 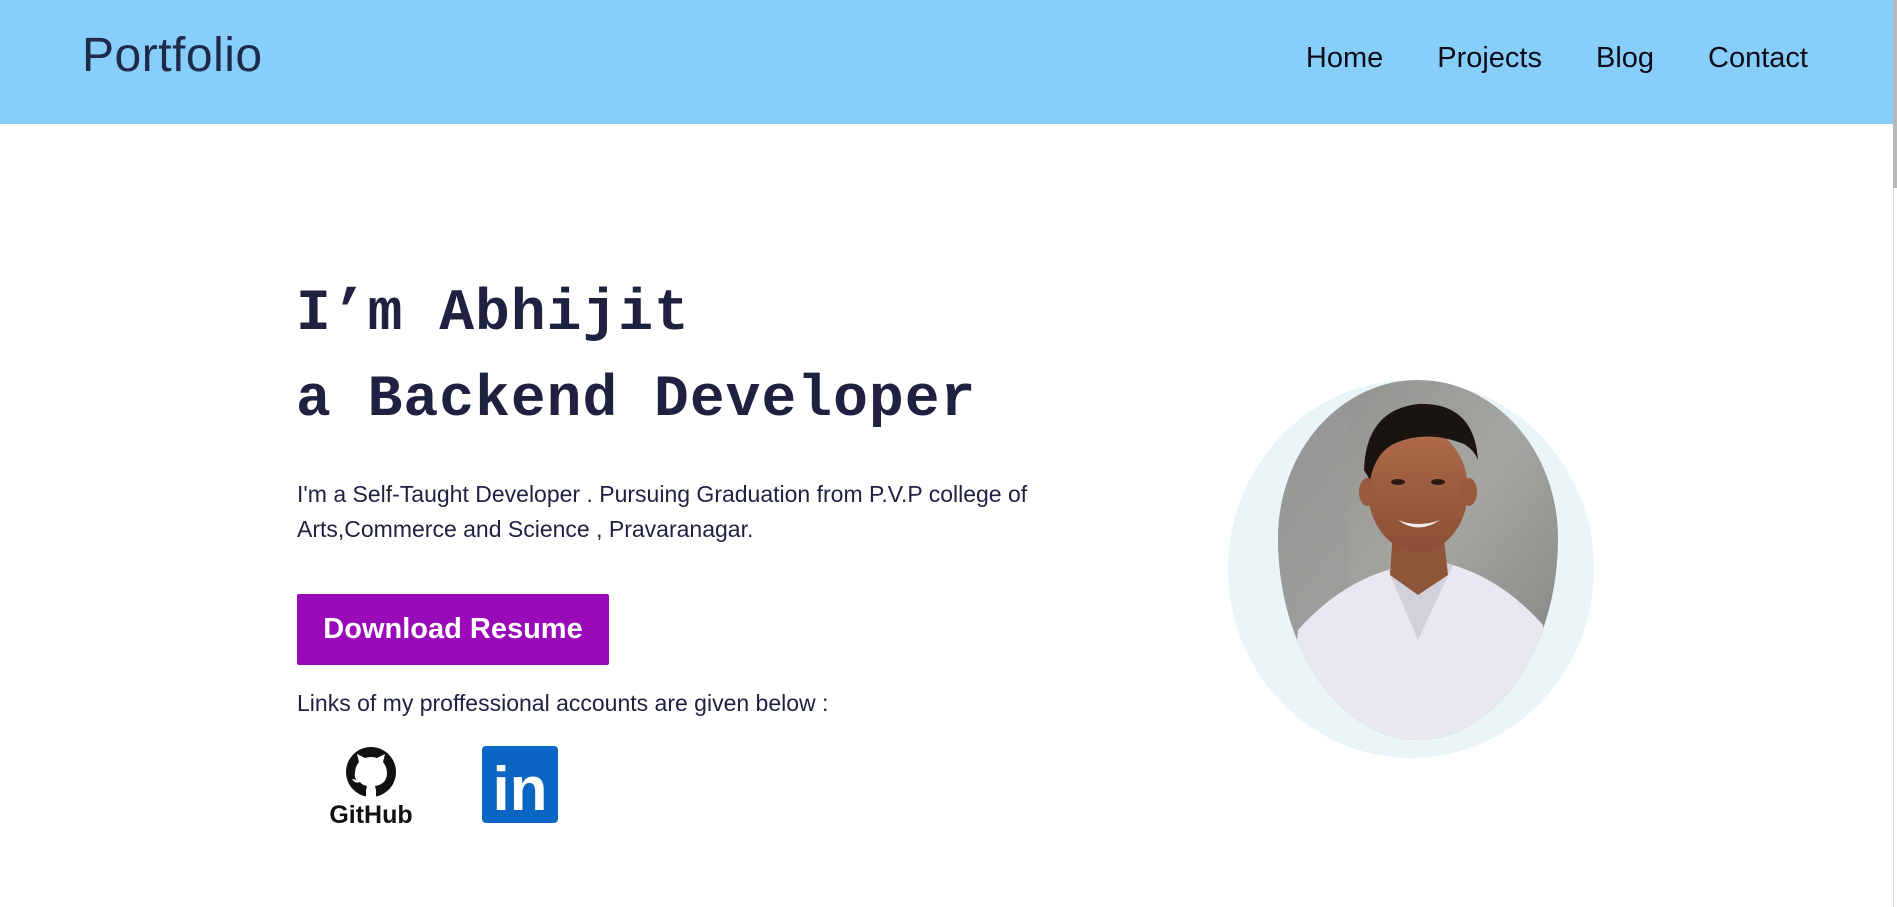 I want to click on scrollbar, so click(x=1895, y=453).